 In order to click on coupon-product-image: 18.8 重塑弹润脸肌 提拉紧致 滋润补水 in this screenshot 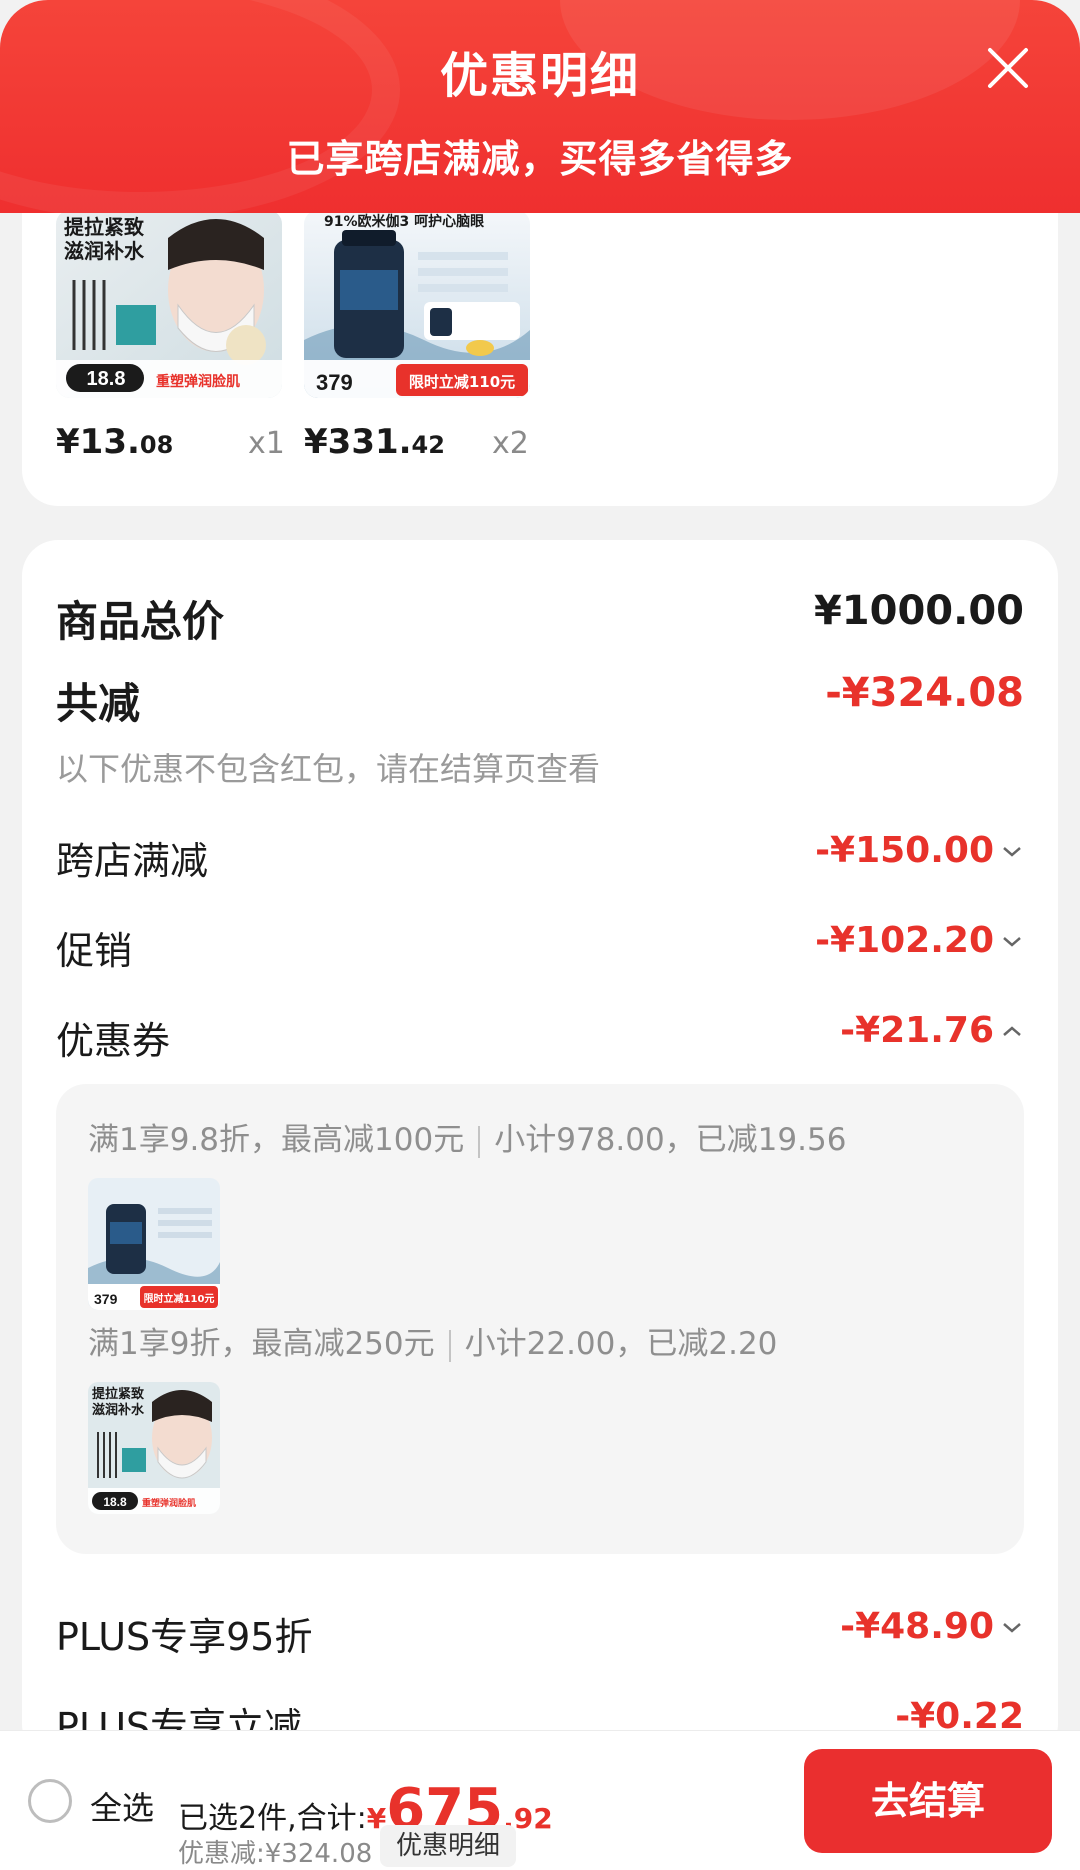, I will do `click(154, 1448)`.